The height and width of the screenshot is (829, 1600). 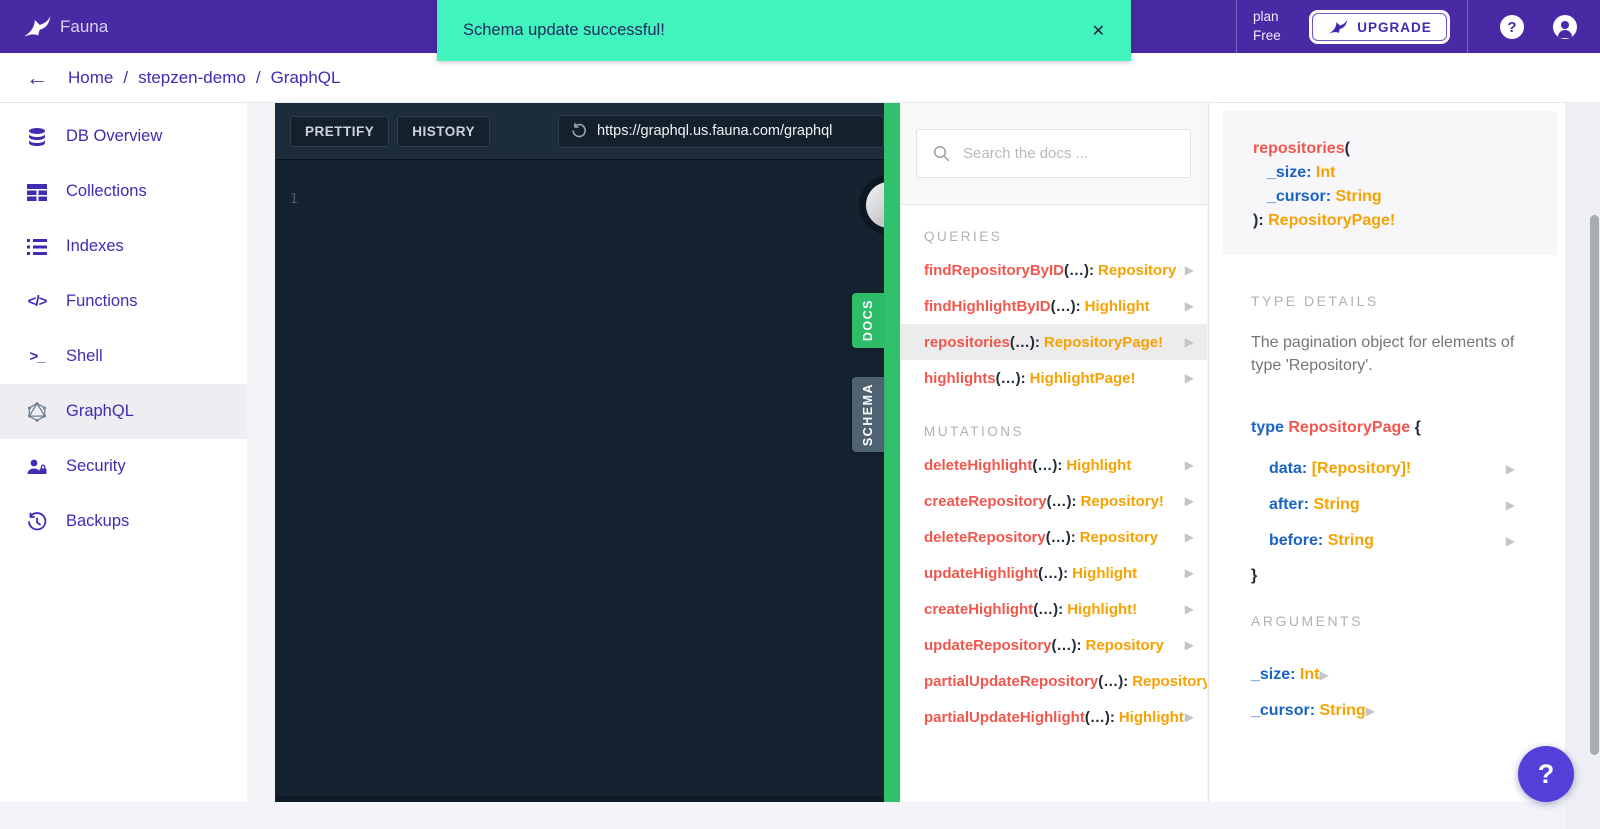 I want to click on arguments-heading: ARGUMENTS, so click(x=1307, y=621).